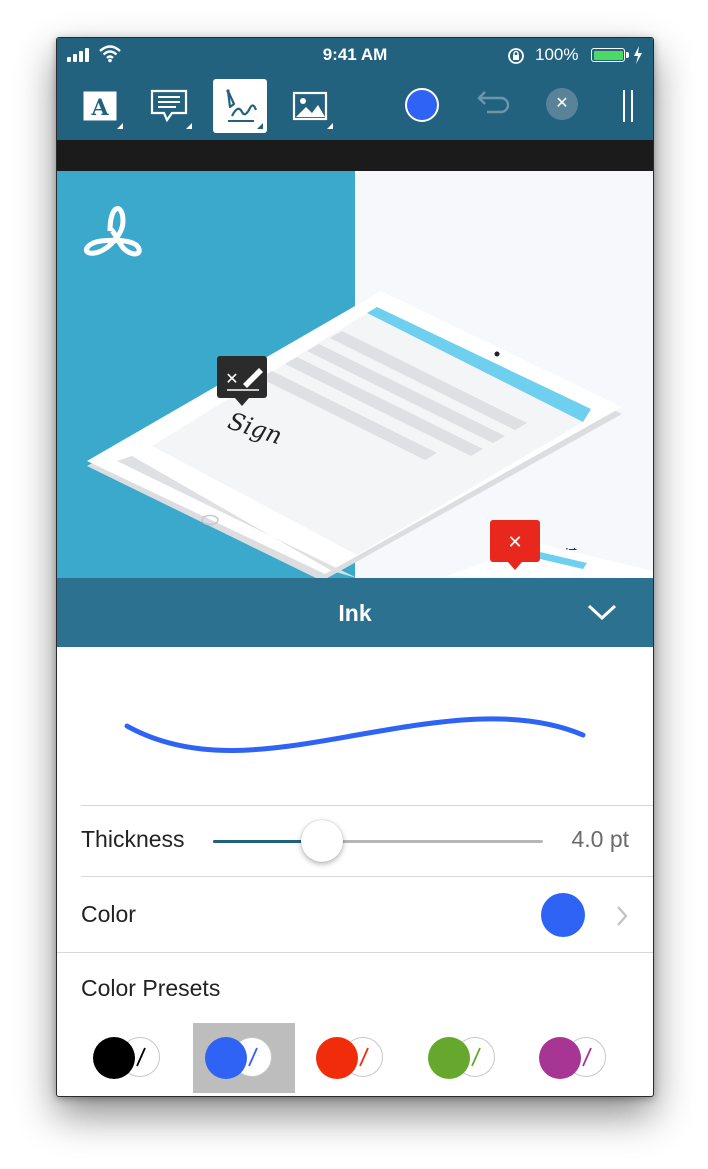  I want to click on ink-tool-button, so click(240, 106).